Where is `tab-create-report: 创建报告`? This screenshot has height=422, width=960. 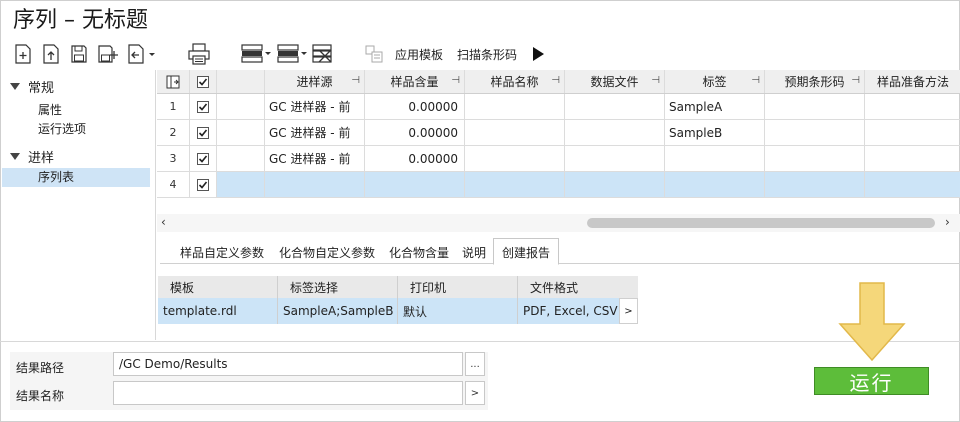 tab-create-report: 创建报告 is located at coordinates (526, 251).